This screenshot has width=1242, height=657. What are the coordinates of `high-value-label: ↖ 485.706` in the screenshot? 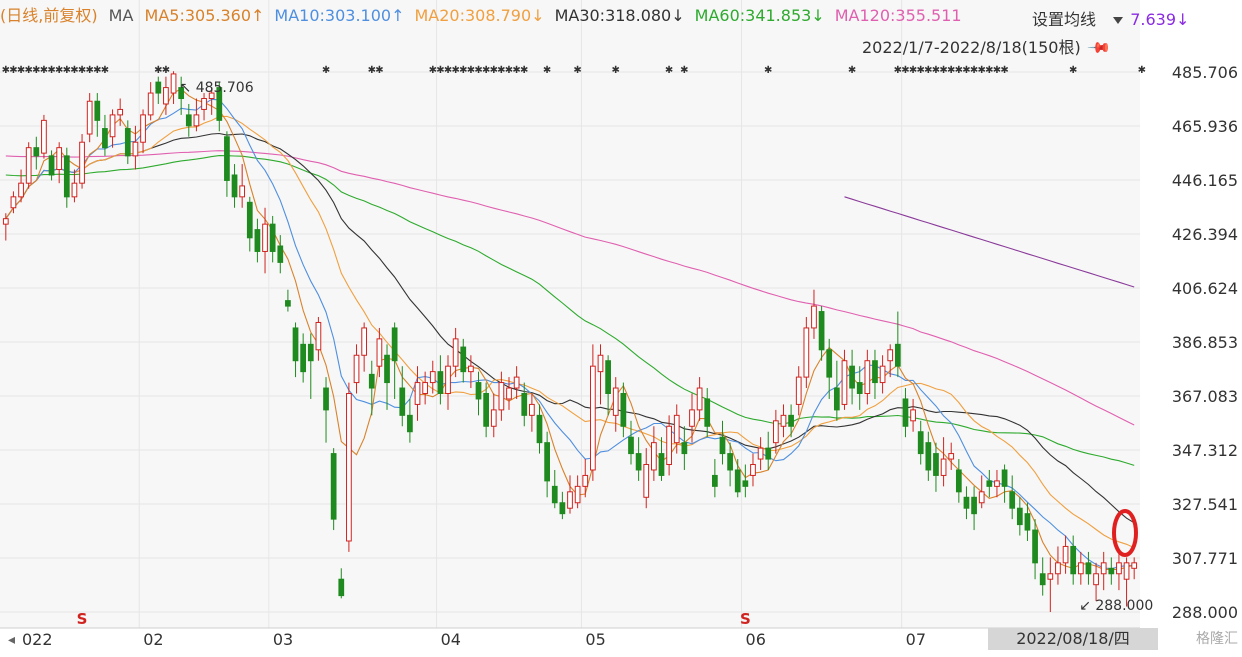 It's located at (217, 88).